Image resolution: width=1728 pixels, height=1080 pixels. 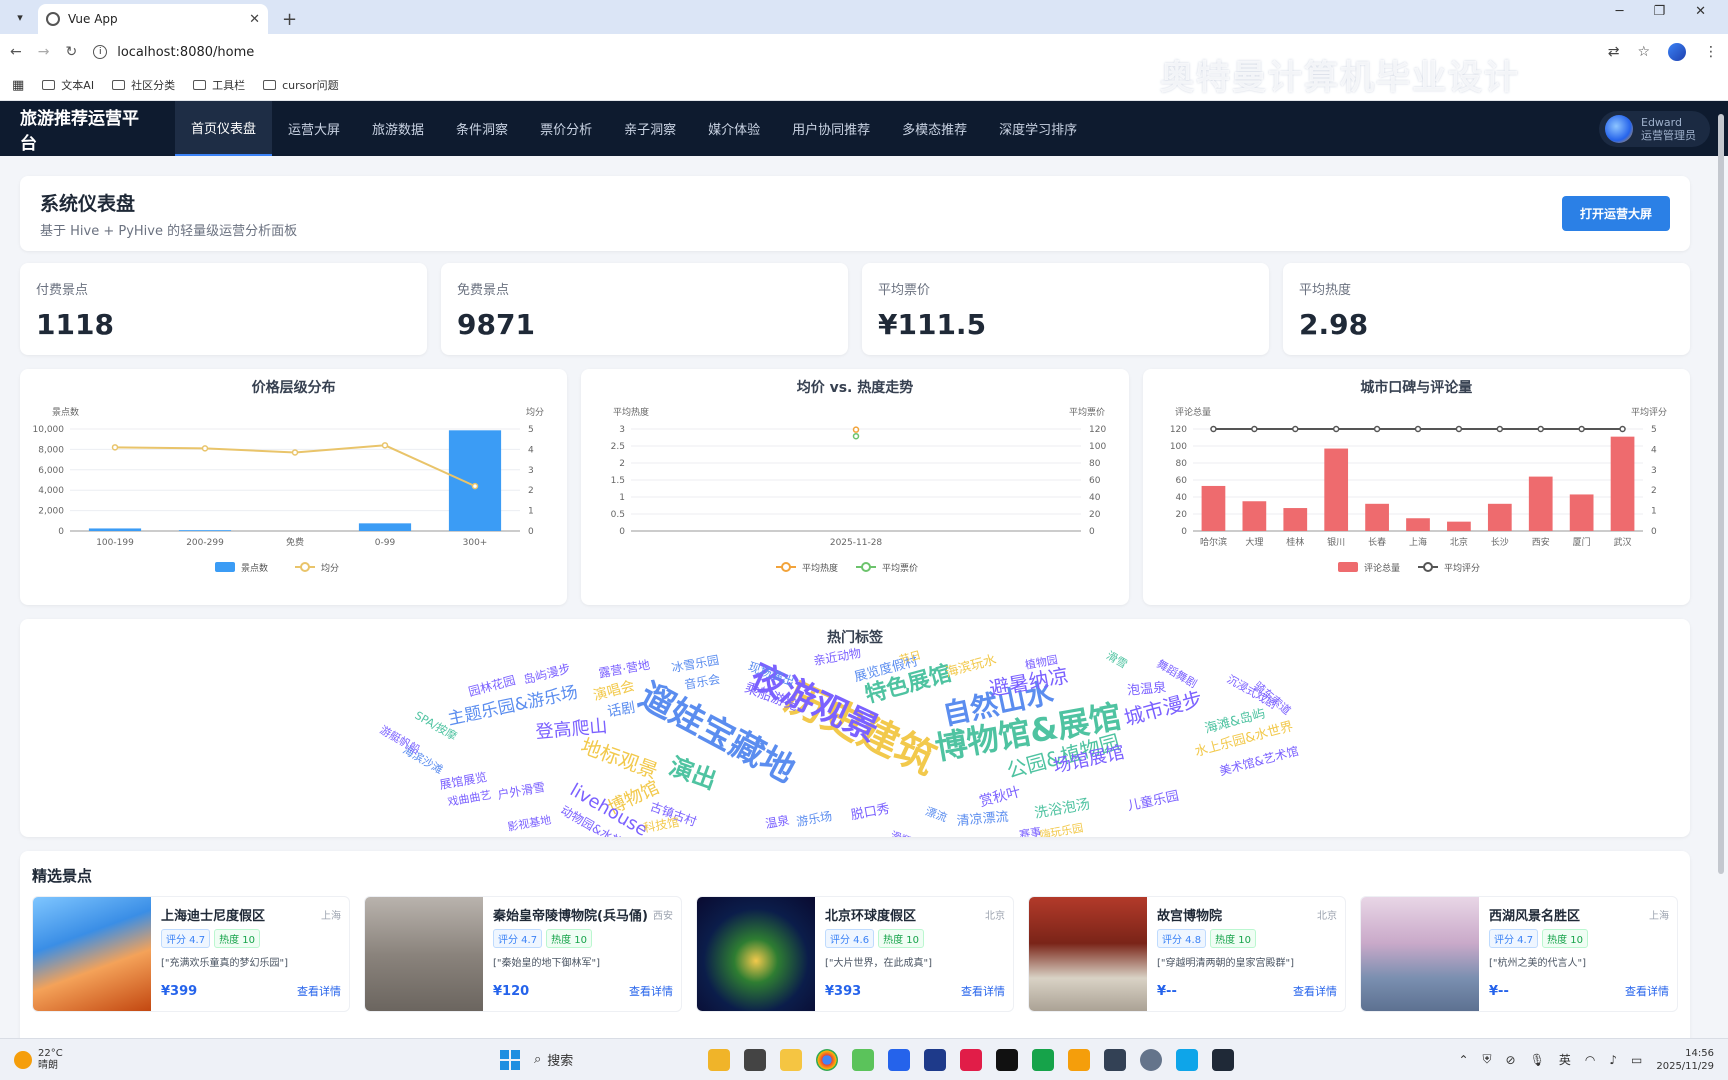 I want to click on file-explorer-icon, so click(x=791, y=1059).